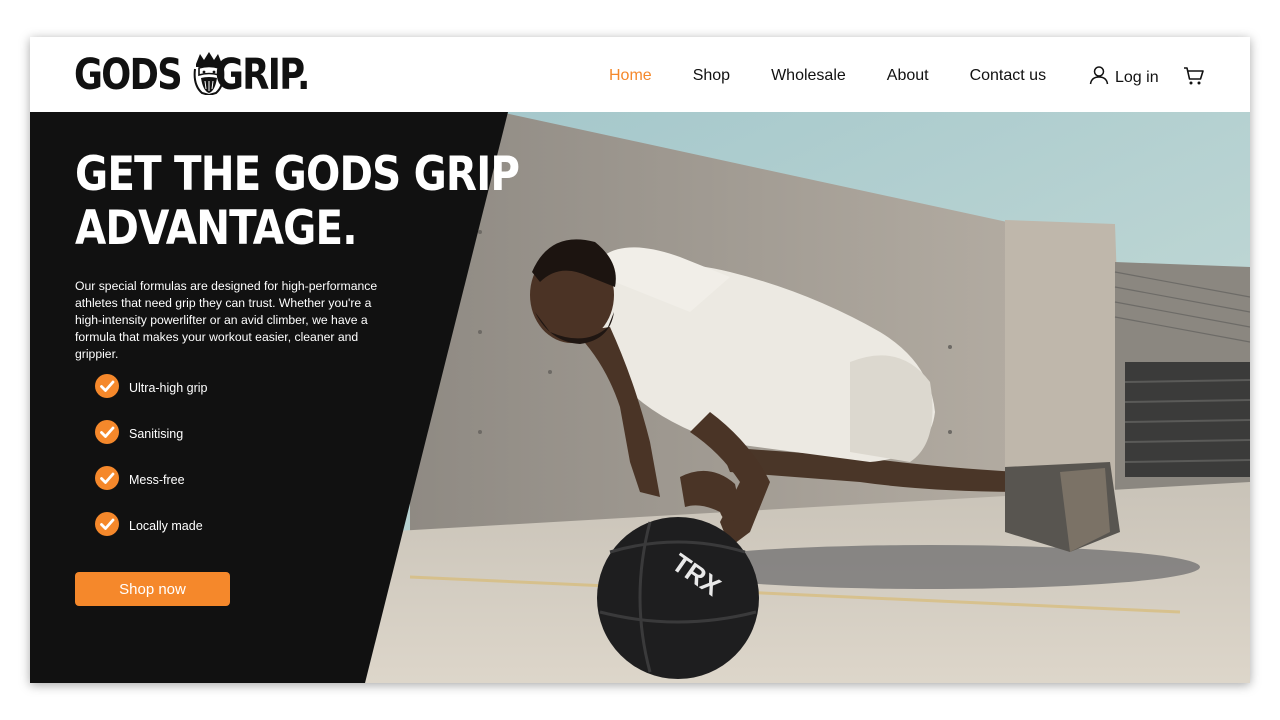 The image size is (1280, 720). I want to click on cart-icon, so click(1194, 78).